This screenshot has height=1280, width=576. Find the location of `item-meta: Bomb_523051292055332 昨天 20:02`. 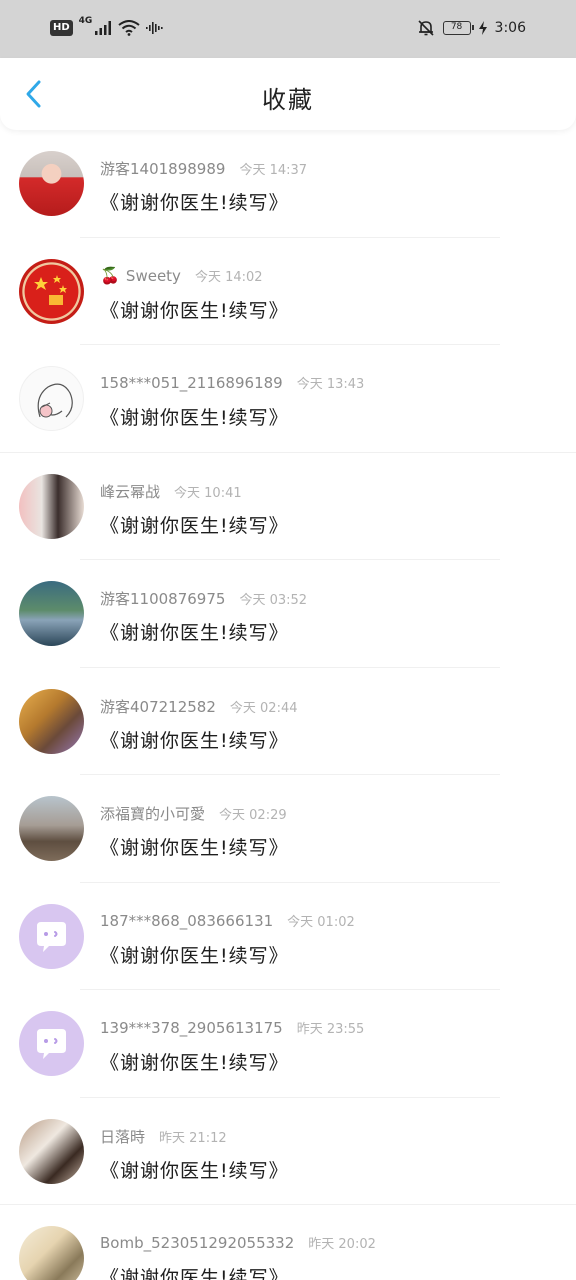

item-meta: Bomb_523051292055332 昨天 20:02 is located at coordinates (238, 1242).